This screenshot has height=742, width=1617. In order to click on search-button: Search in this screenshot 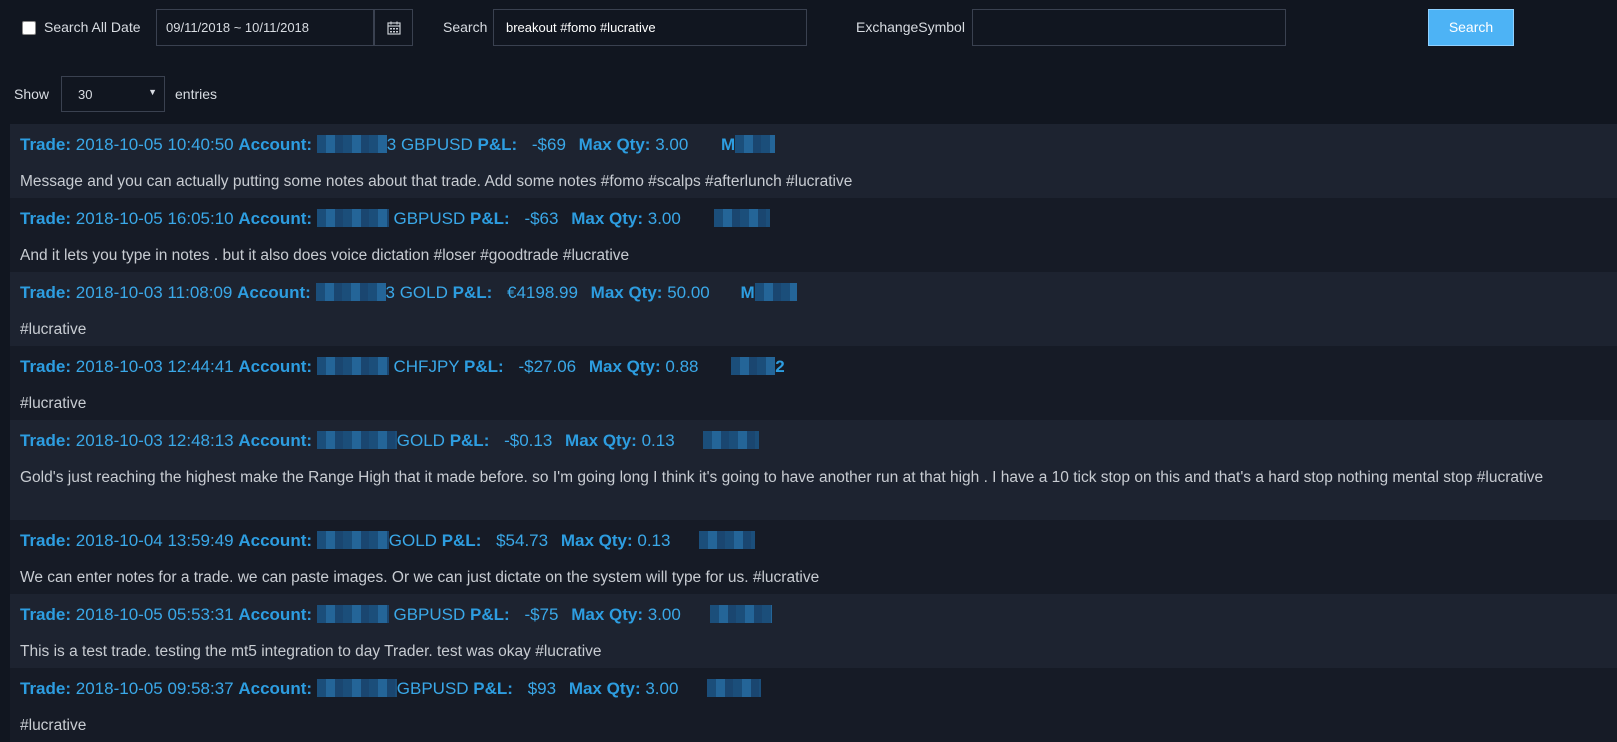, I will do `click(1471, 27)`.